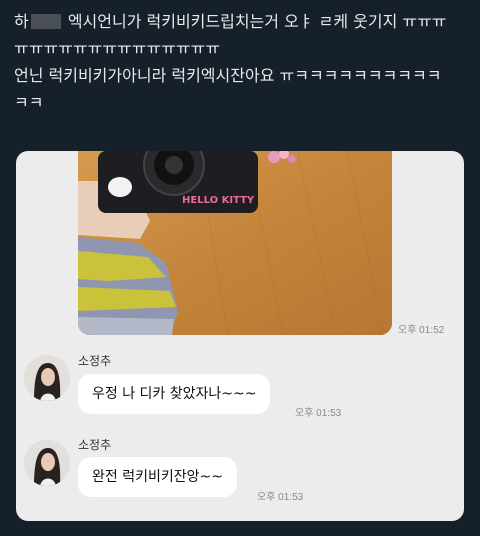 Image resolution: width=480 pixels, height=536 pixels. Describe the element at coordinates (157, 477) in the screenshot. I see `message-bubble: 완전 럭키비키잔앙~~` at that location.